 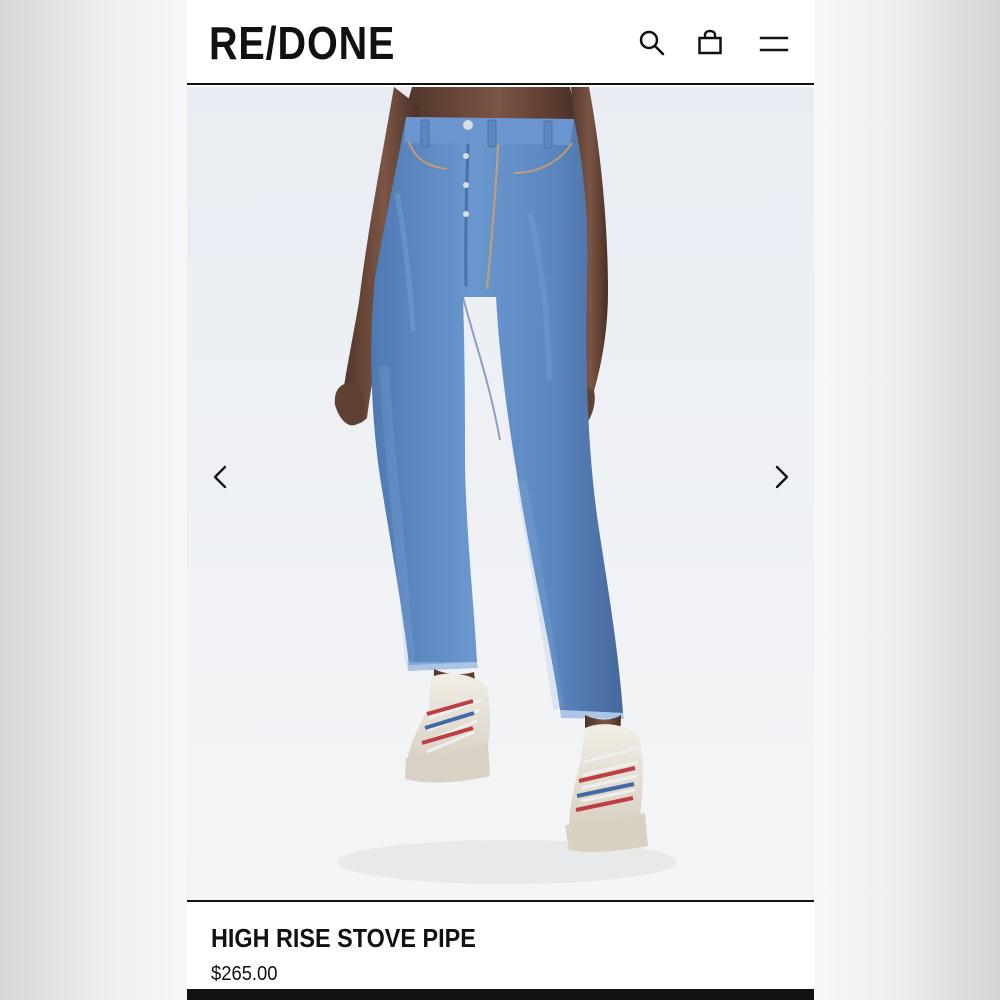 I want to click on shopping-bag-icon, so click(x=710, y=43).